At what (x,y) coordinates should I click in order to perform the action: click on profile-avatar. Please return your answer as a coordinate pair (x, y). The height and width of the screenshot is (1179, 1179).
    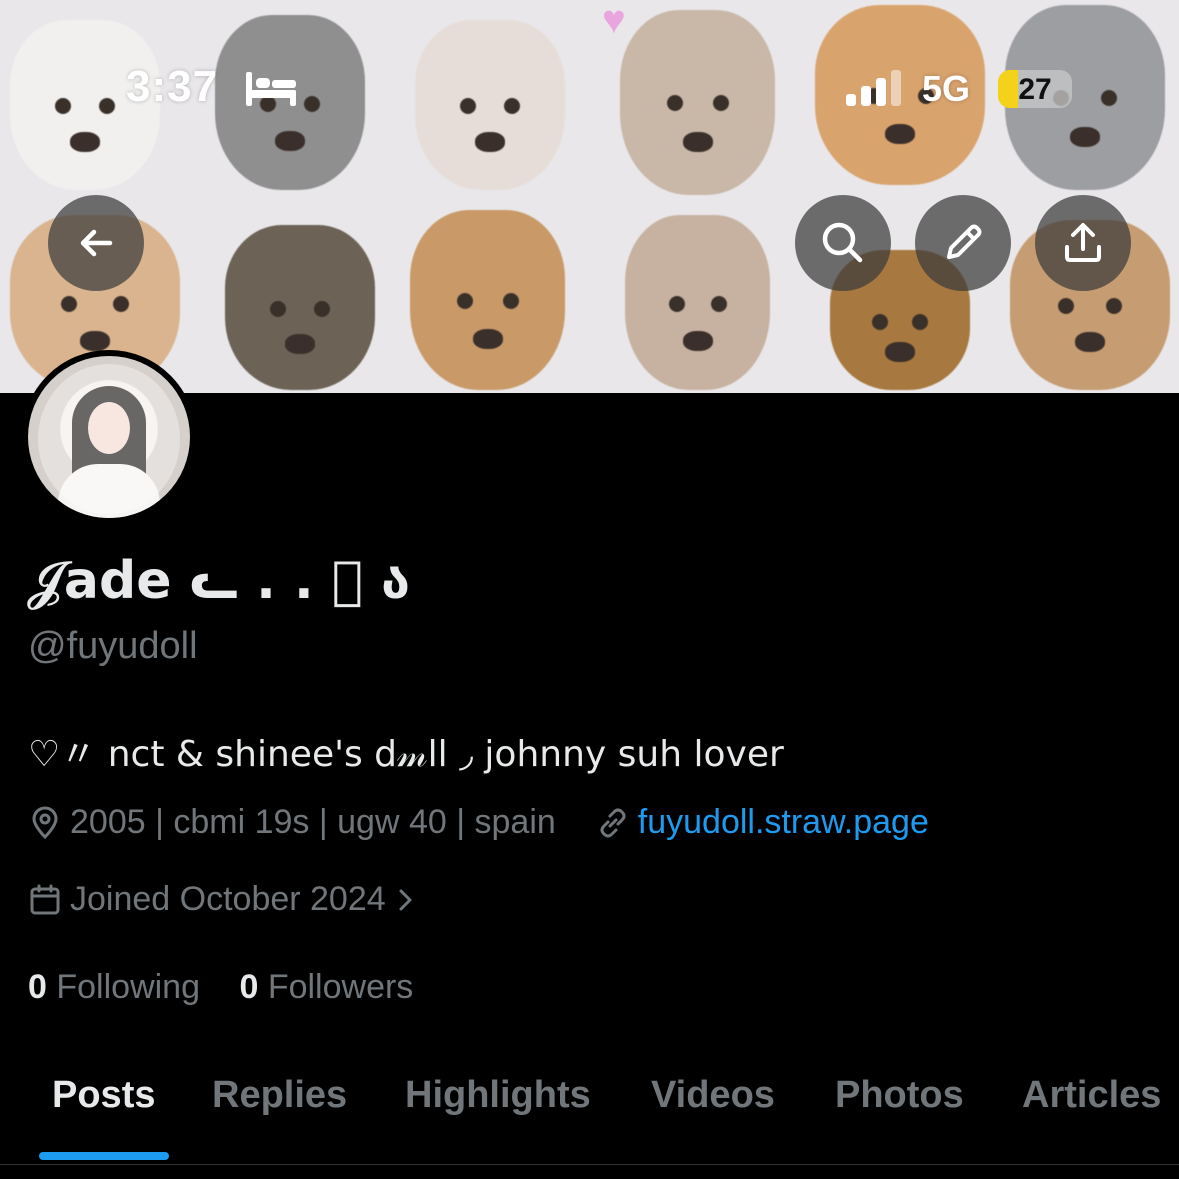
    Looking at the image, I should click on (109, 437).